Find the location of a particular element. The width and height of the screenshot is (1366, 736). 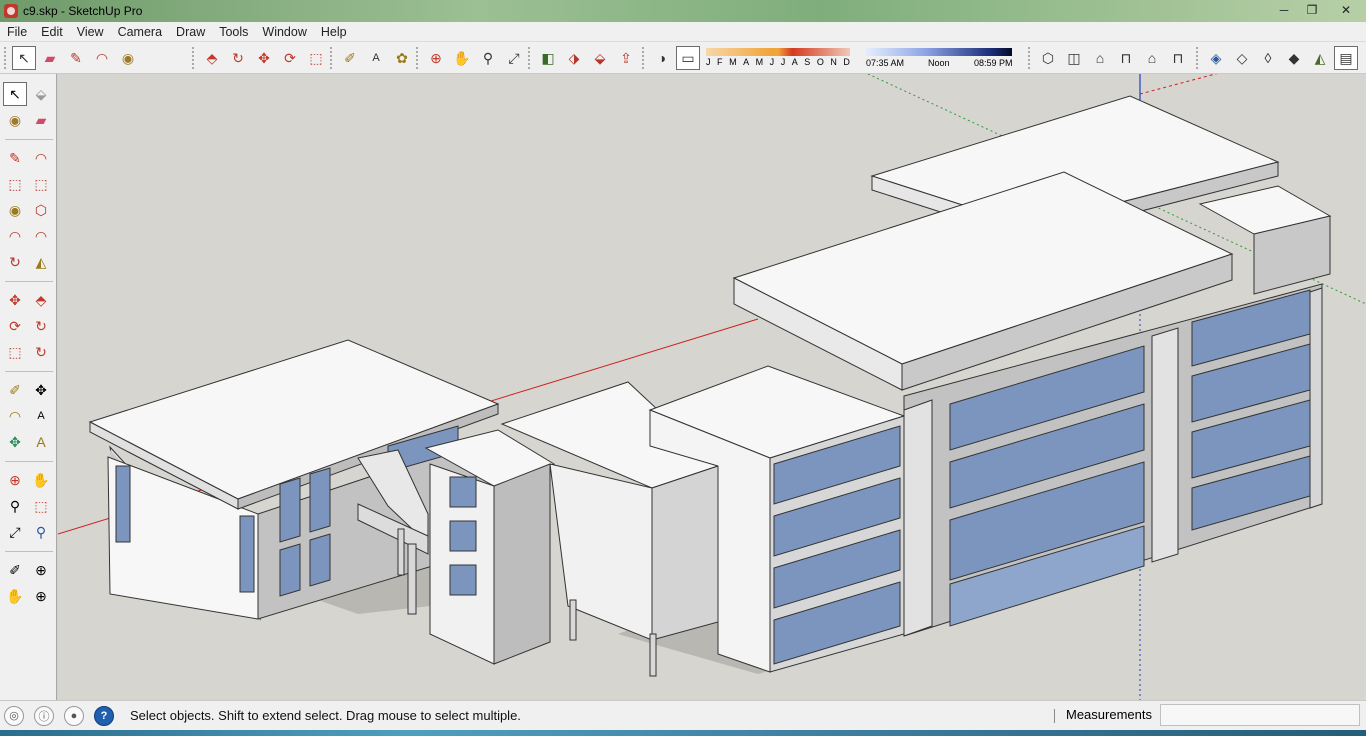

user-icon: ● is located at coordinates (74, 715).